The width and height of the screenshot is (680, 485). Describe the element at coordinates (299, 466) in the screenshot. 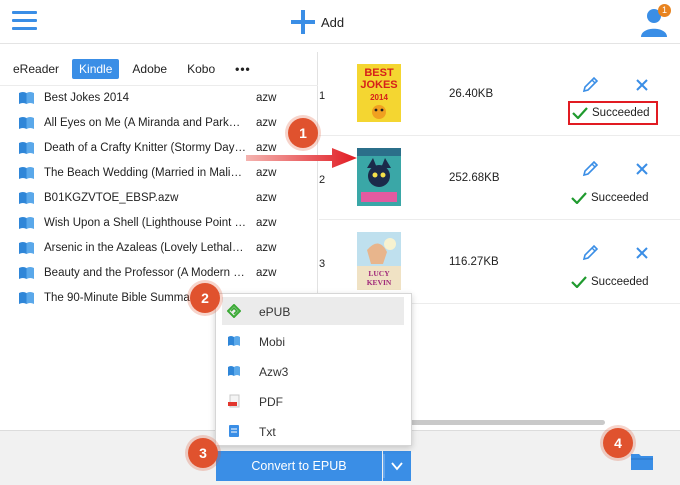

I see `convert-button: Convert to EPUB` at that location.